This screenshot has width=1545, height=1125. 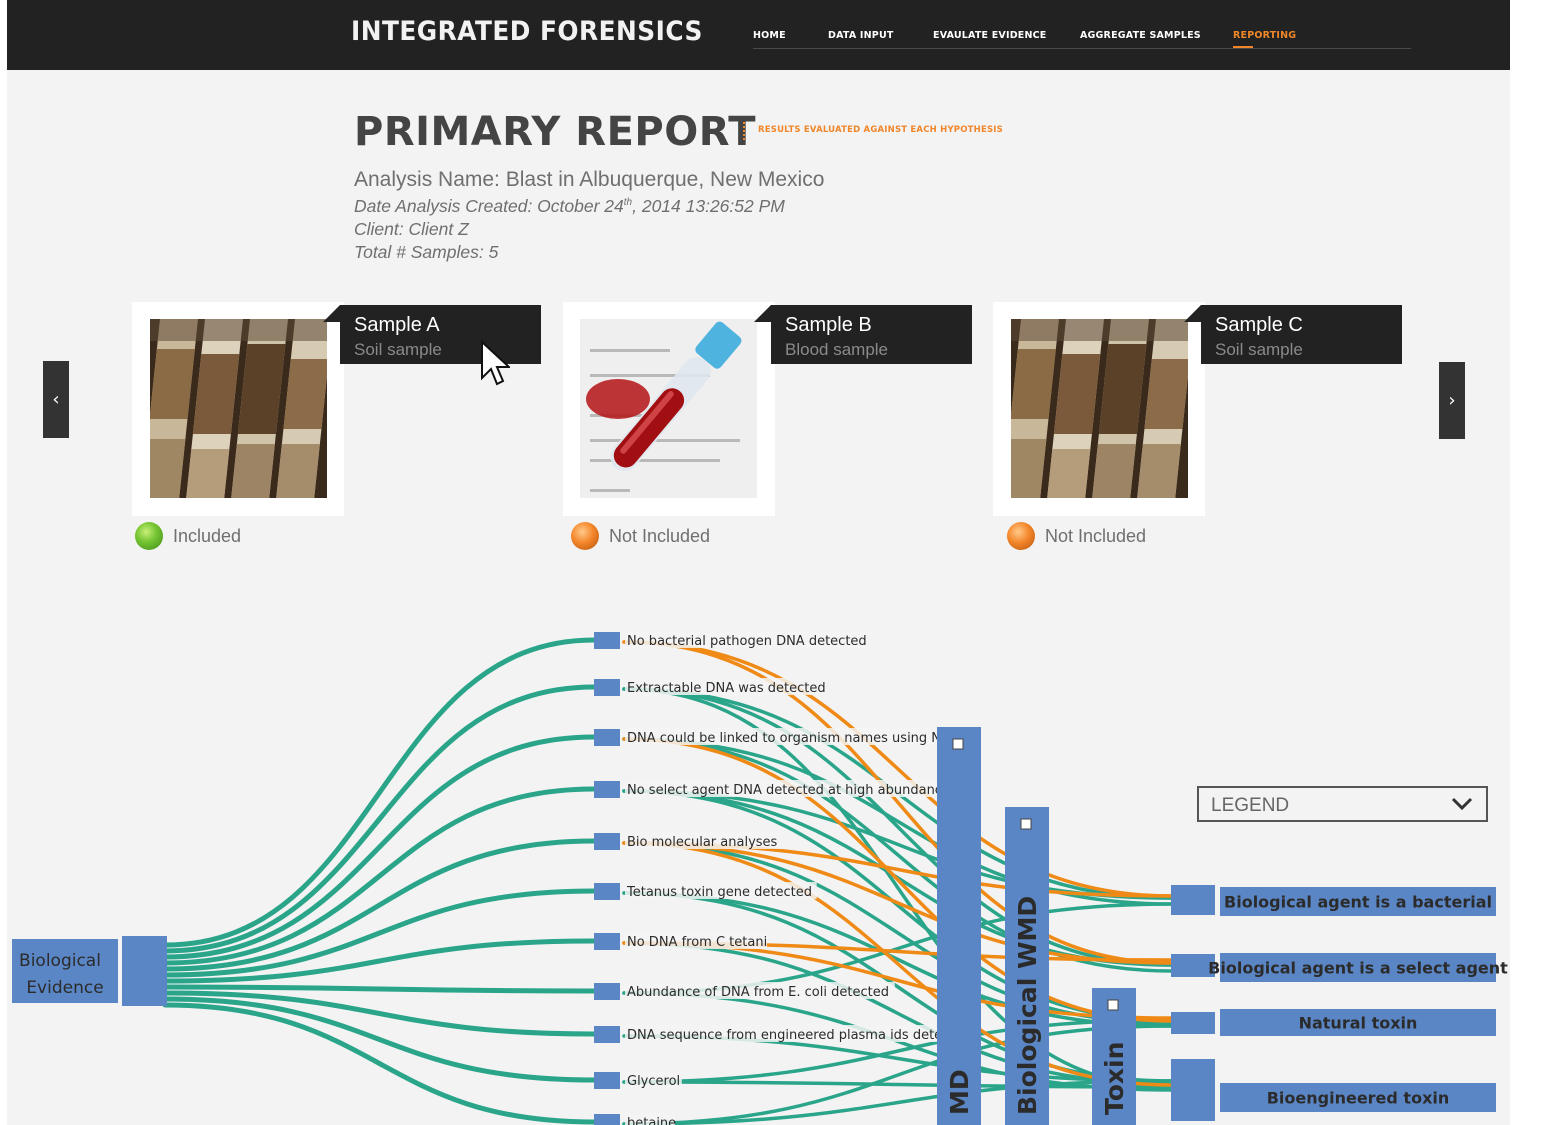 What do you see at coordinates (1462, 804) in the screenshot?
I see `chevron-down-icon` at bounding box center [1462, 804].